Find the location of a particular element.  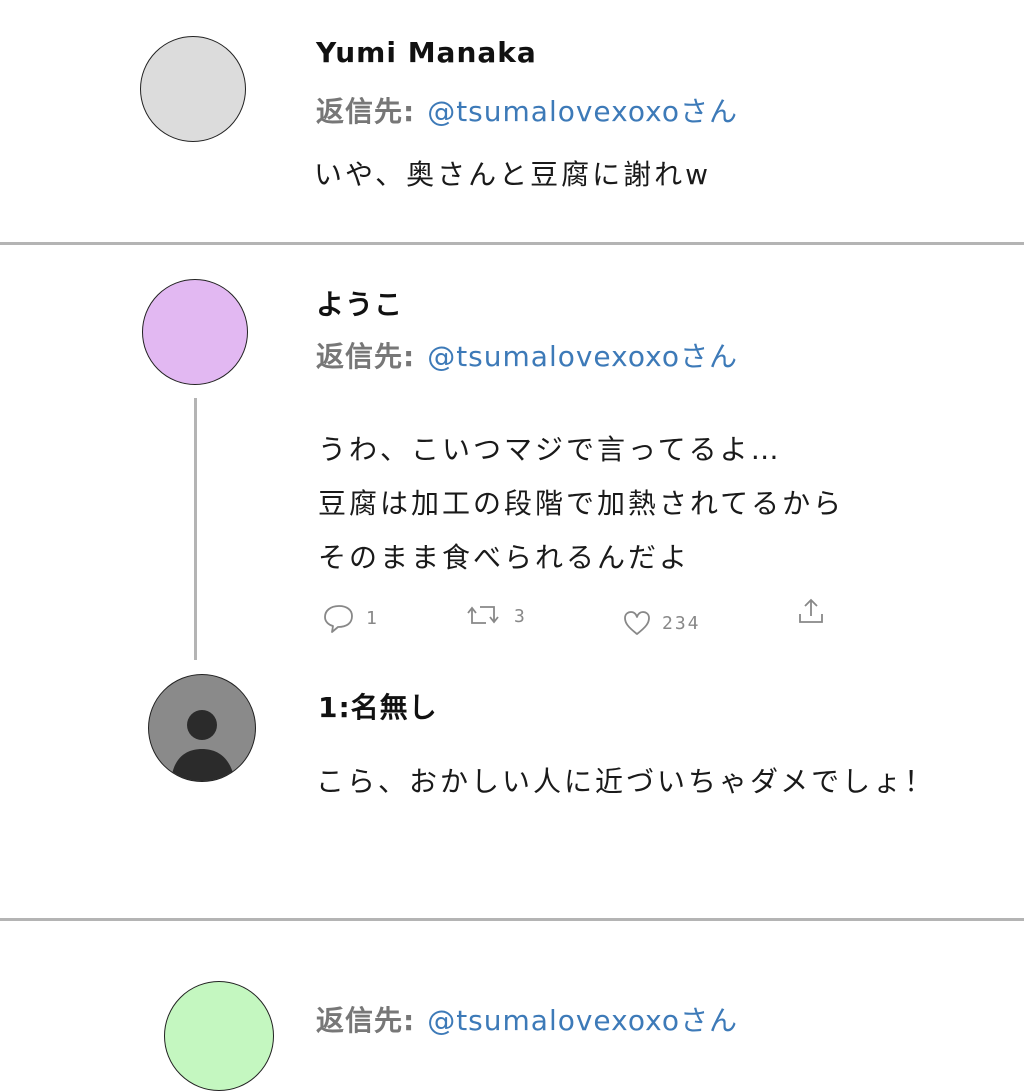

share-button is located at coordinates (811, 612).